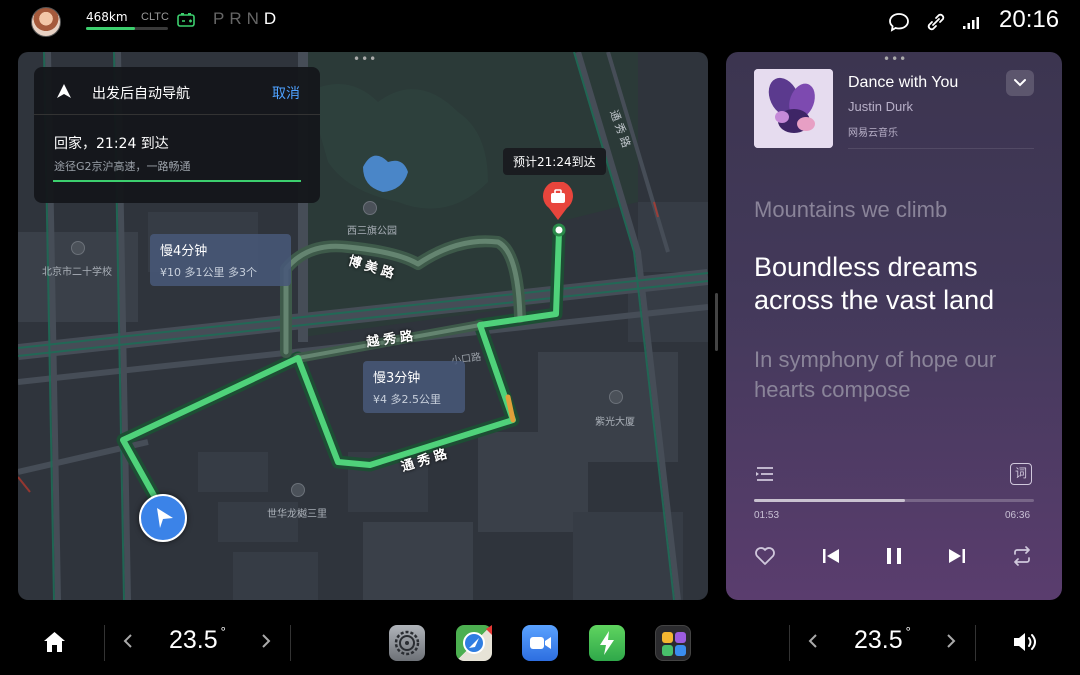 Image resolution: width=1080 pixels, height=675 pixels. I want to click on playback-progress-bar, so click(894, 500).